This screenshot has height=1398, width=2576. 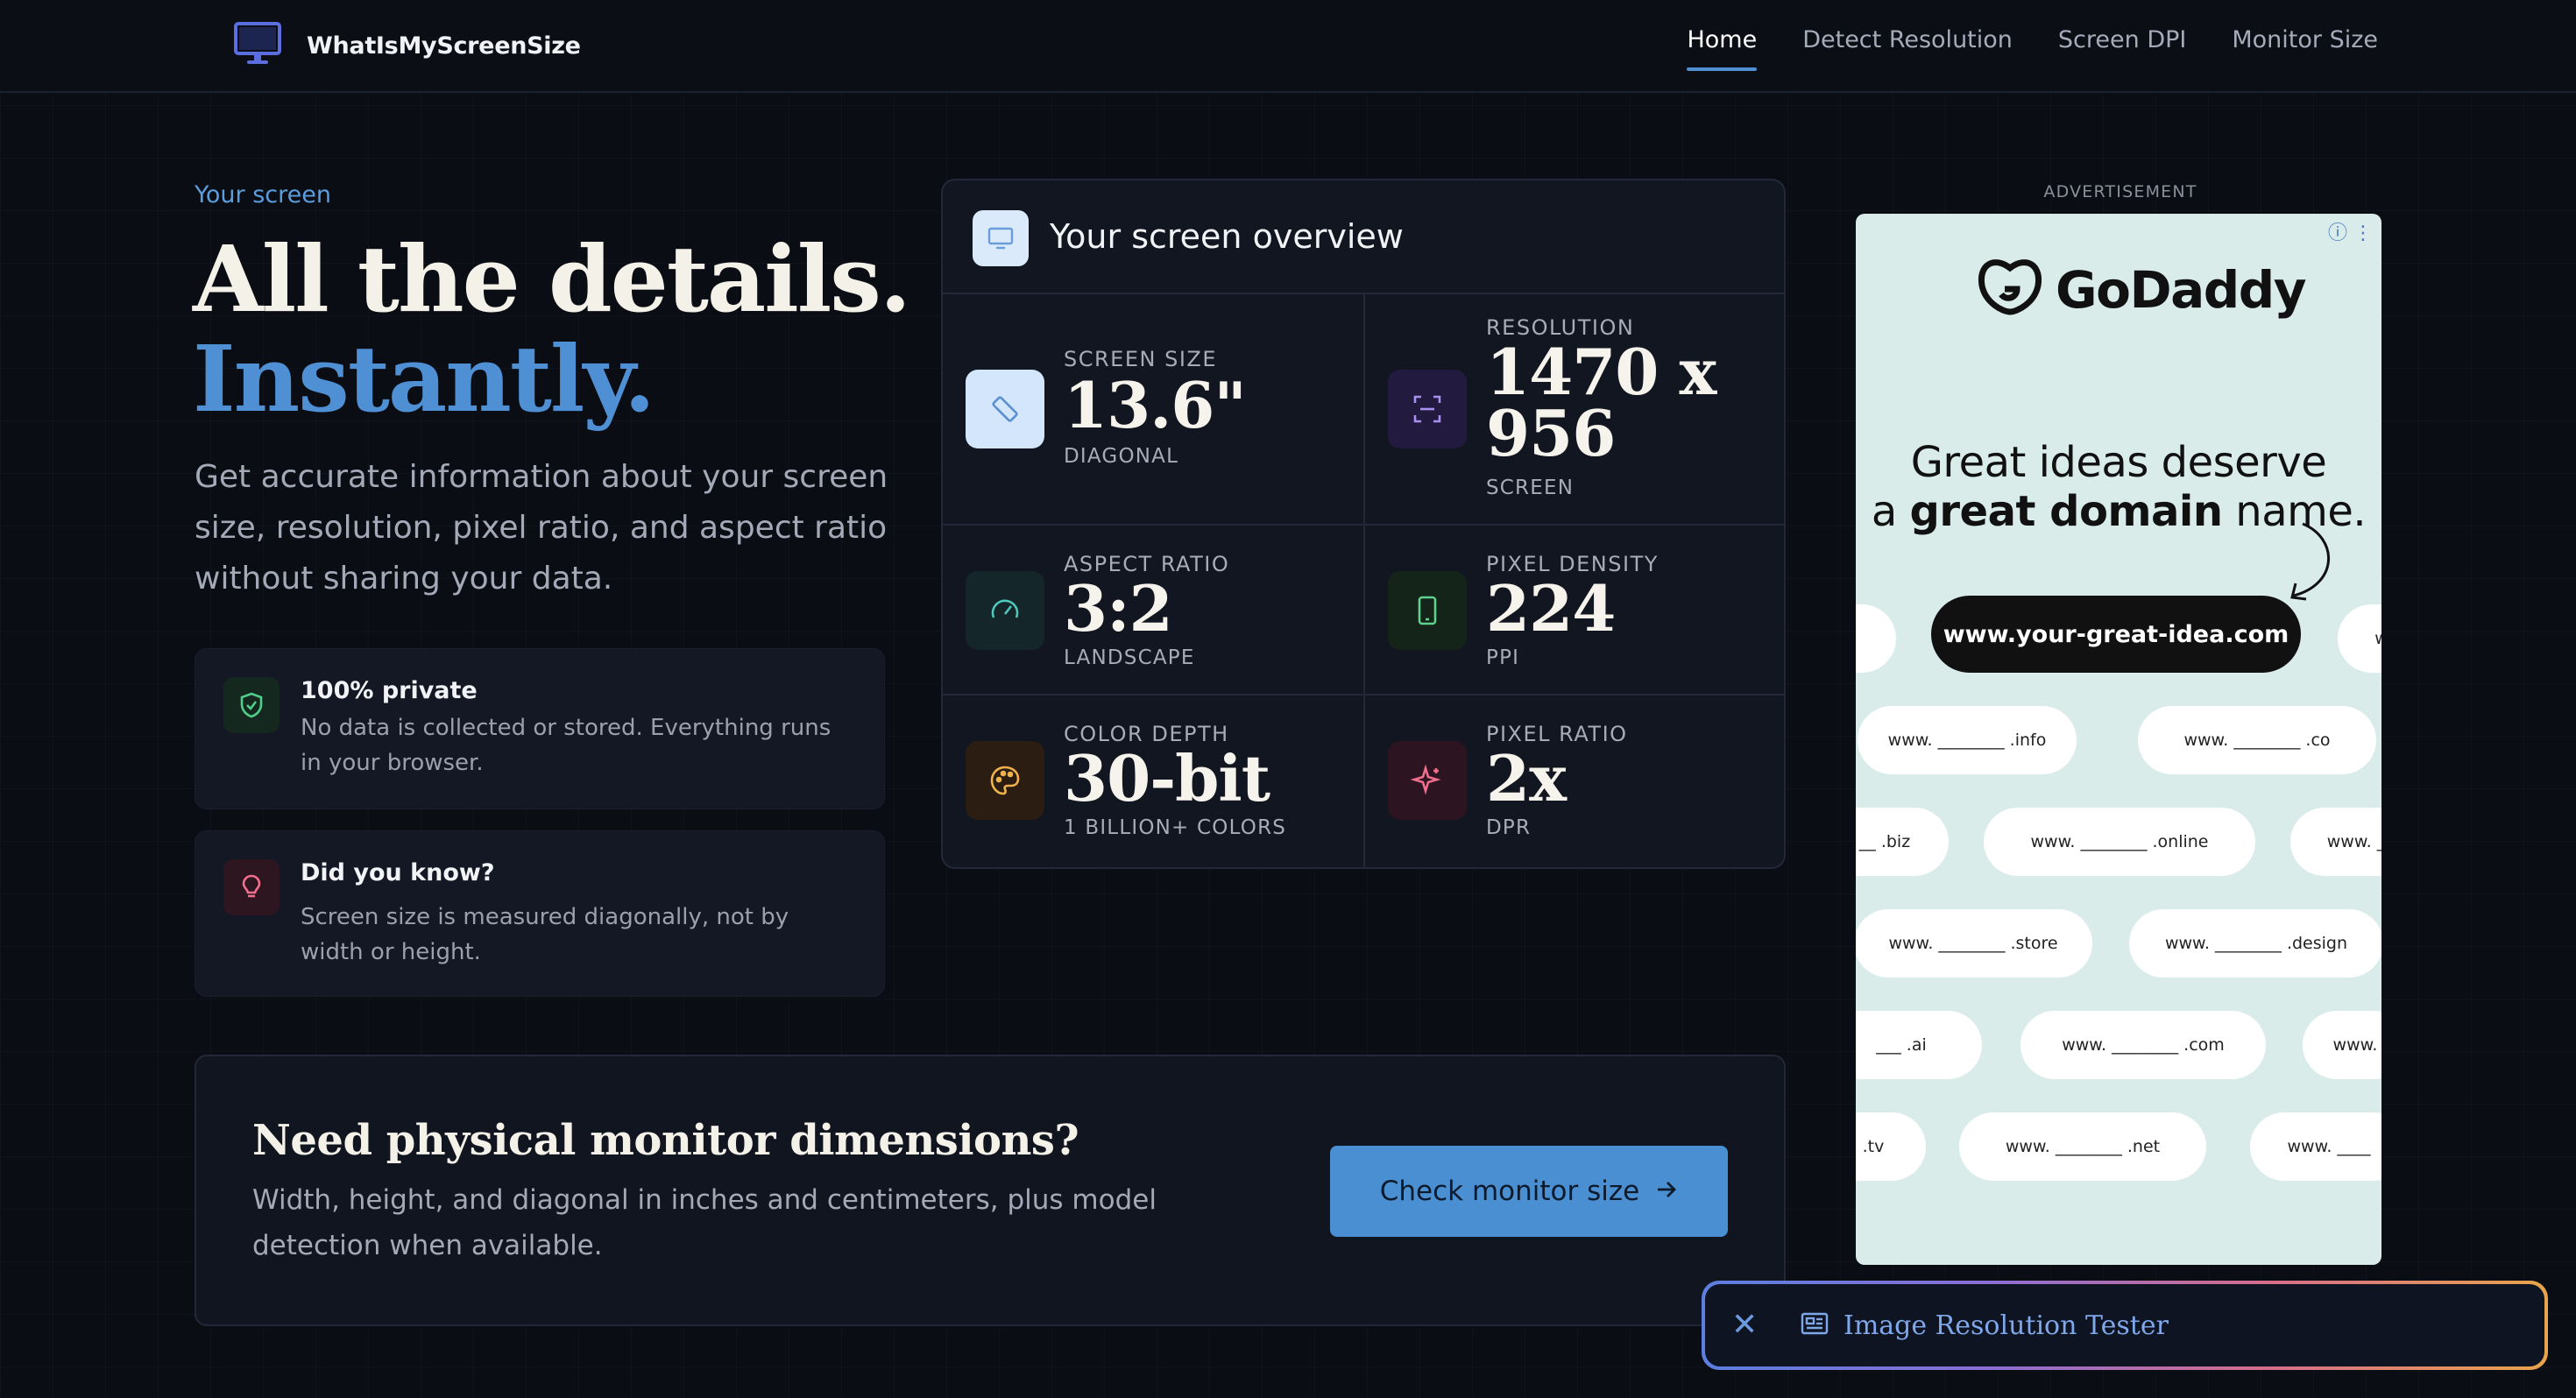 I want to click on ad-domain-pill: www., so click(x=2342, y=1045).